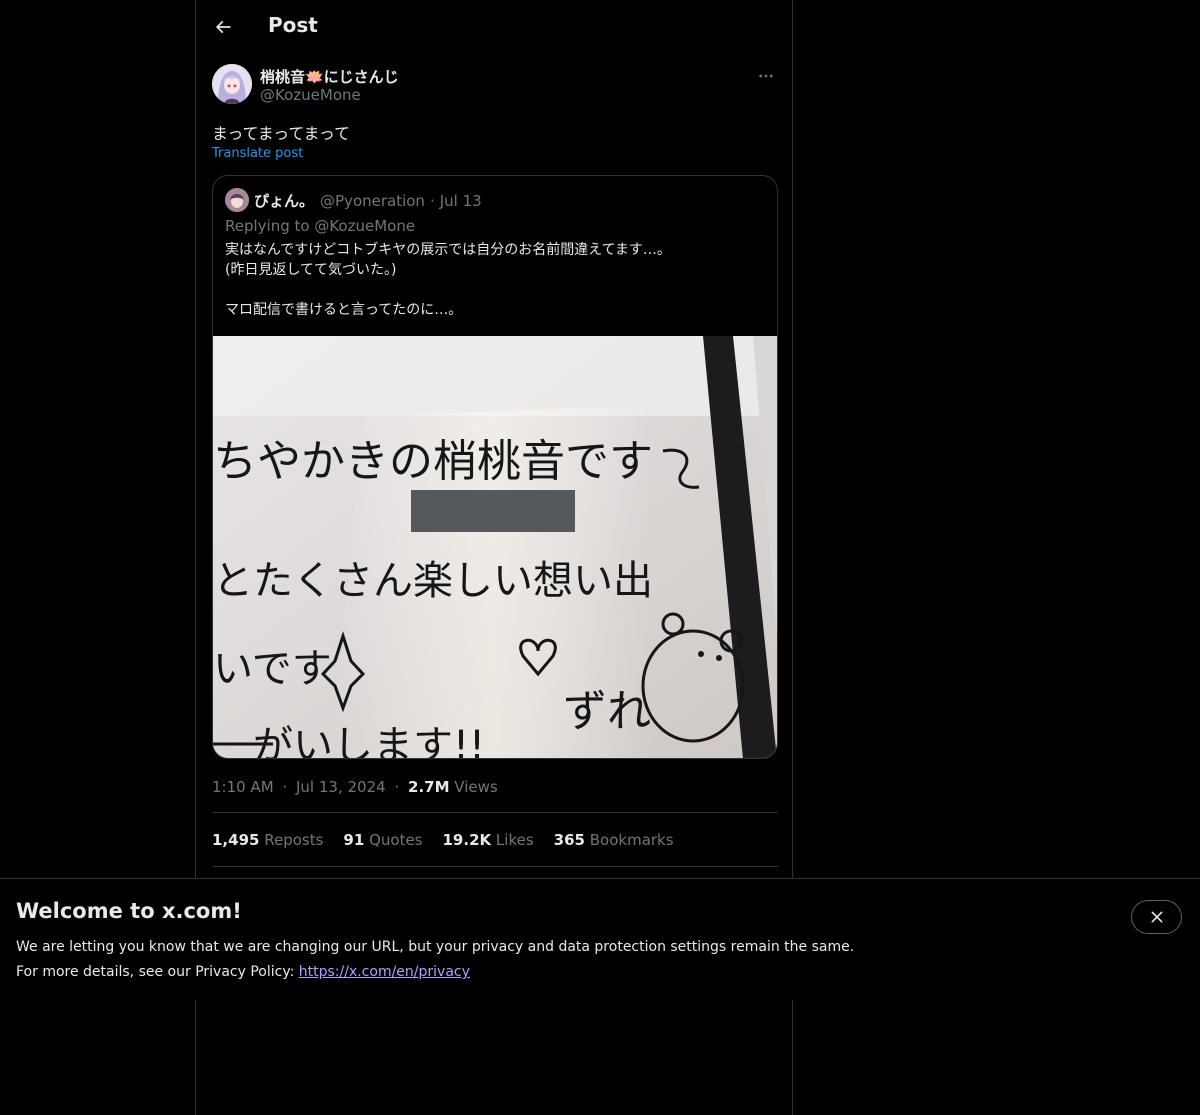 Image resolution: width=1200 pixels, height=1115 pixels. I want to click on whiteboard-text: いです, so click(272, 669).